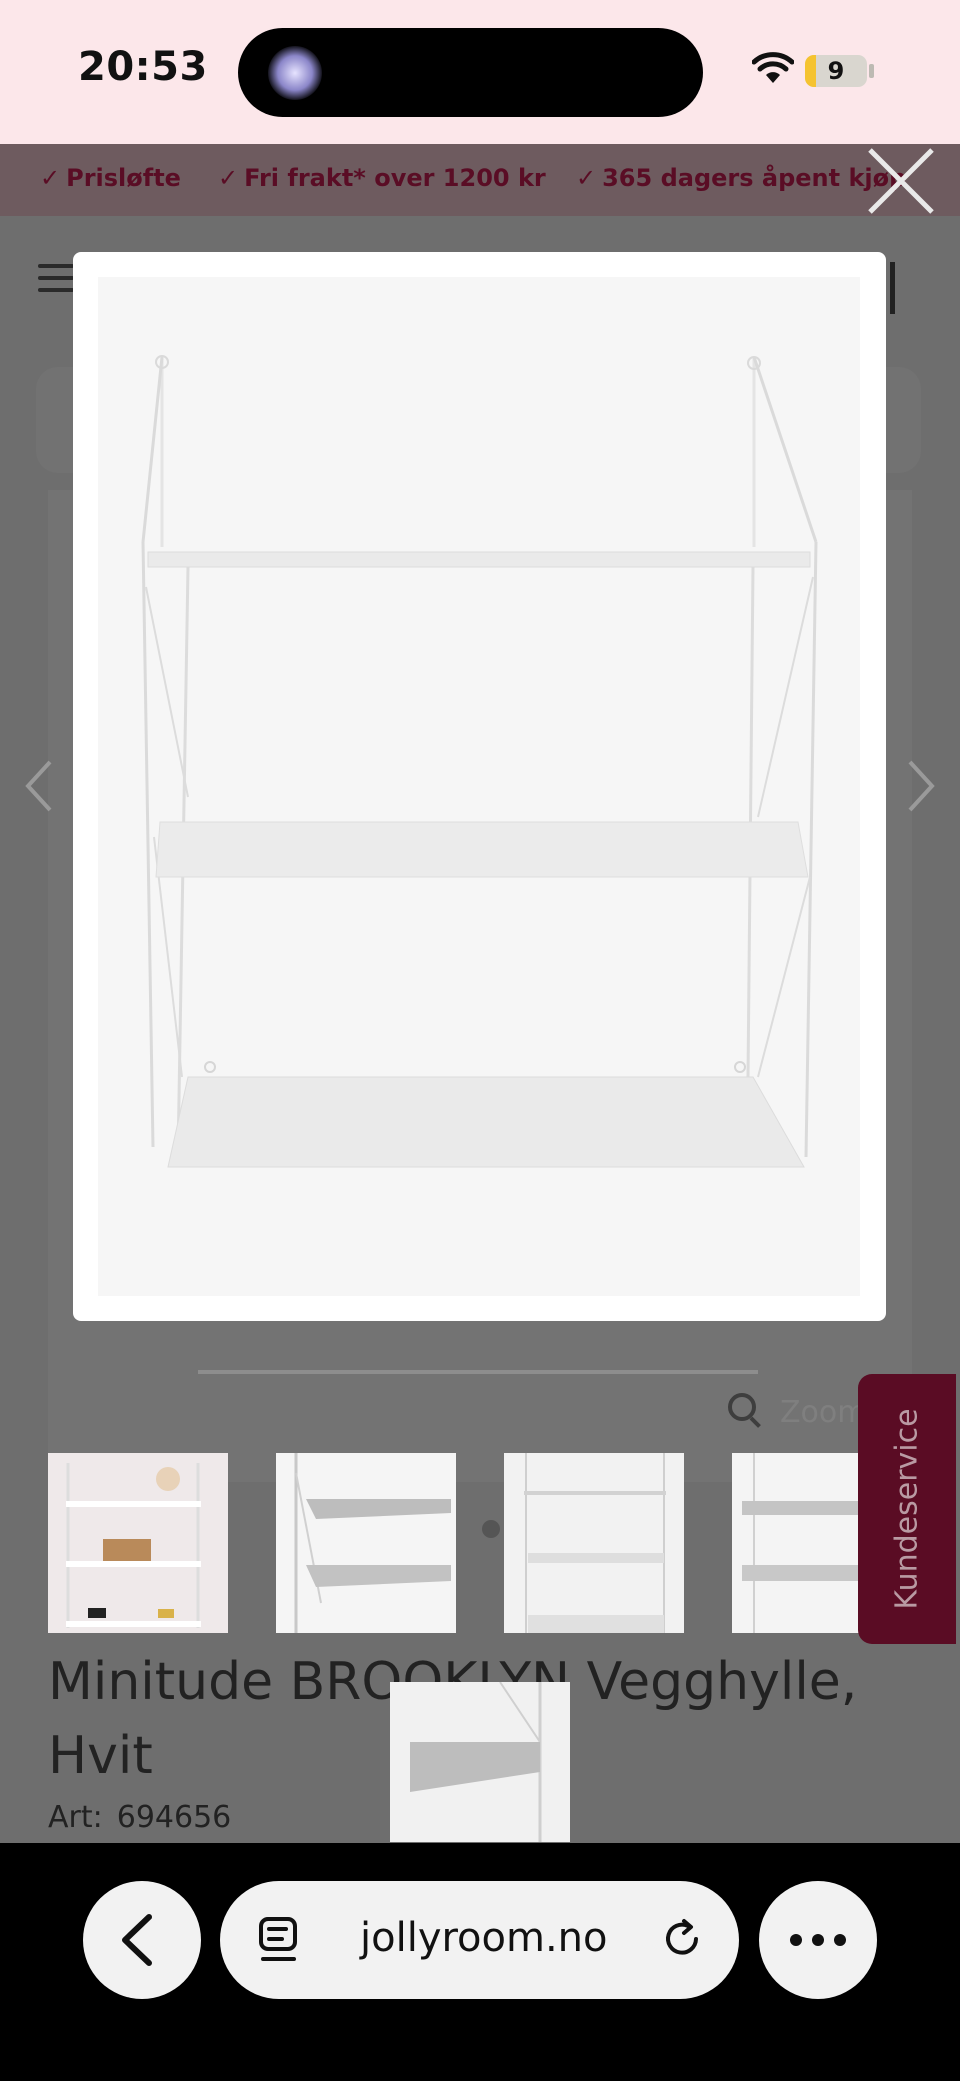 This screenshot has width=960, height=2081. I want to click on prev-image-arrow-icon, so click(40, 786).